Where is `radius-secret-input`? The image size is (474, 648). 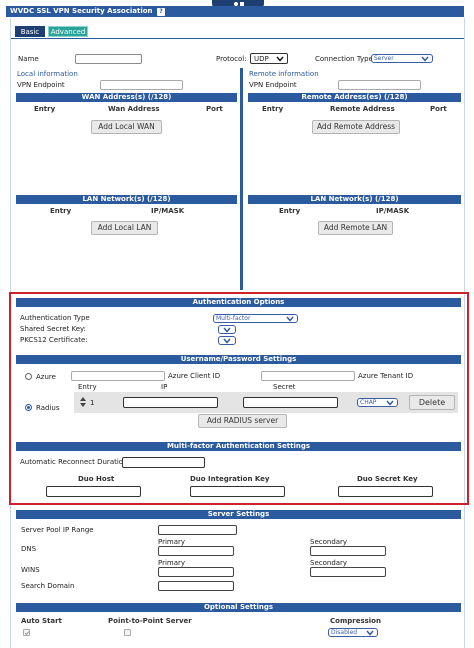 radius-secret-input is located at coordinates (290, 402).